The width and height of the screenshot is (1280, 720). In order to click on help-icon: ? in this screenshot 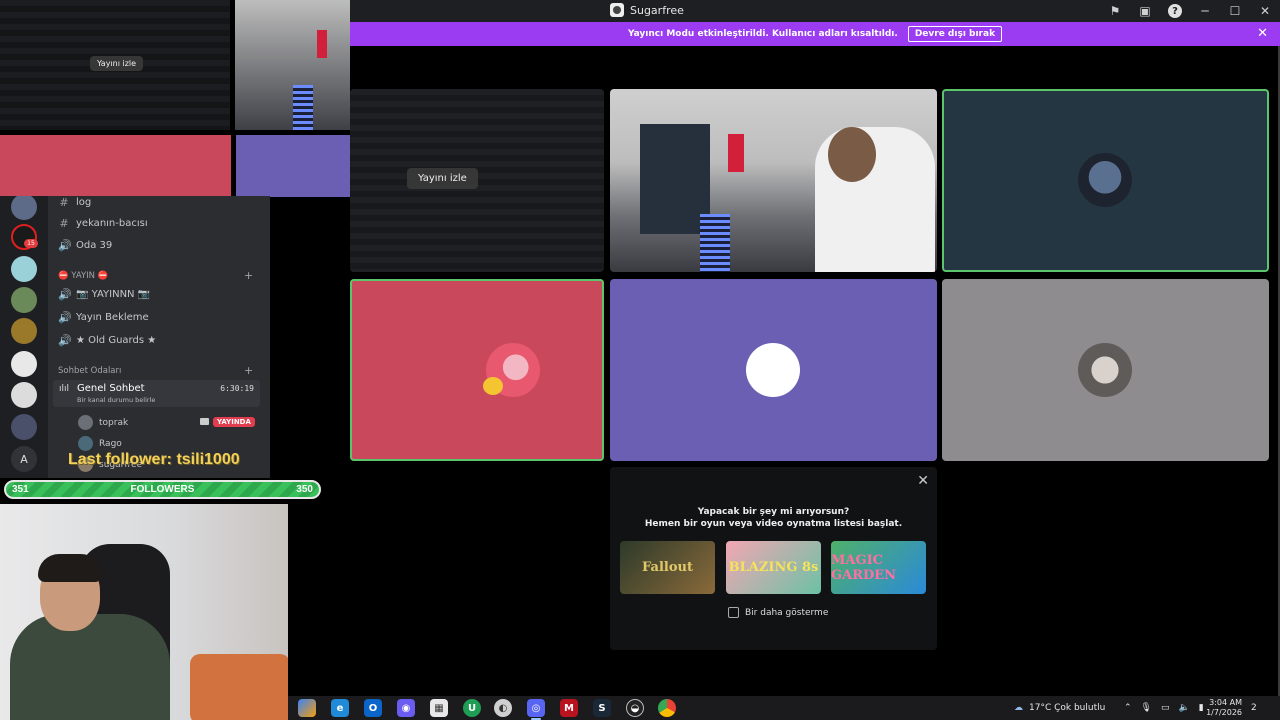, I will do `click(1175, 11)`.